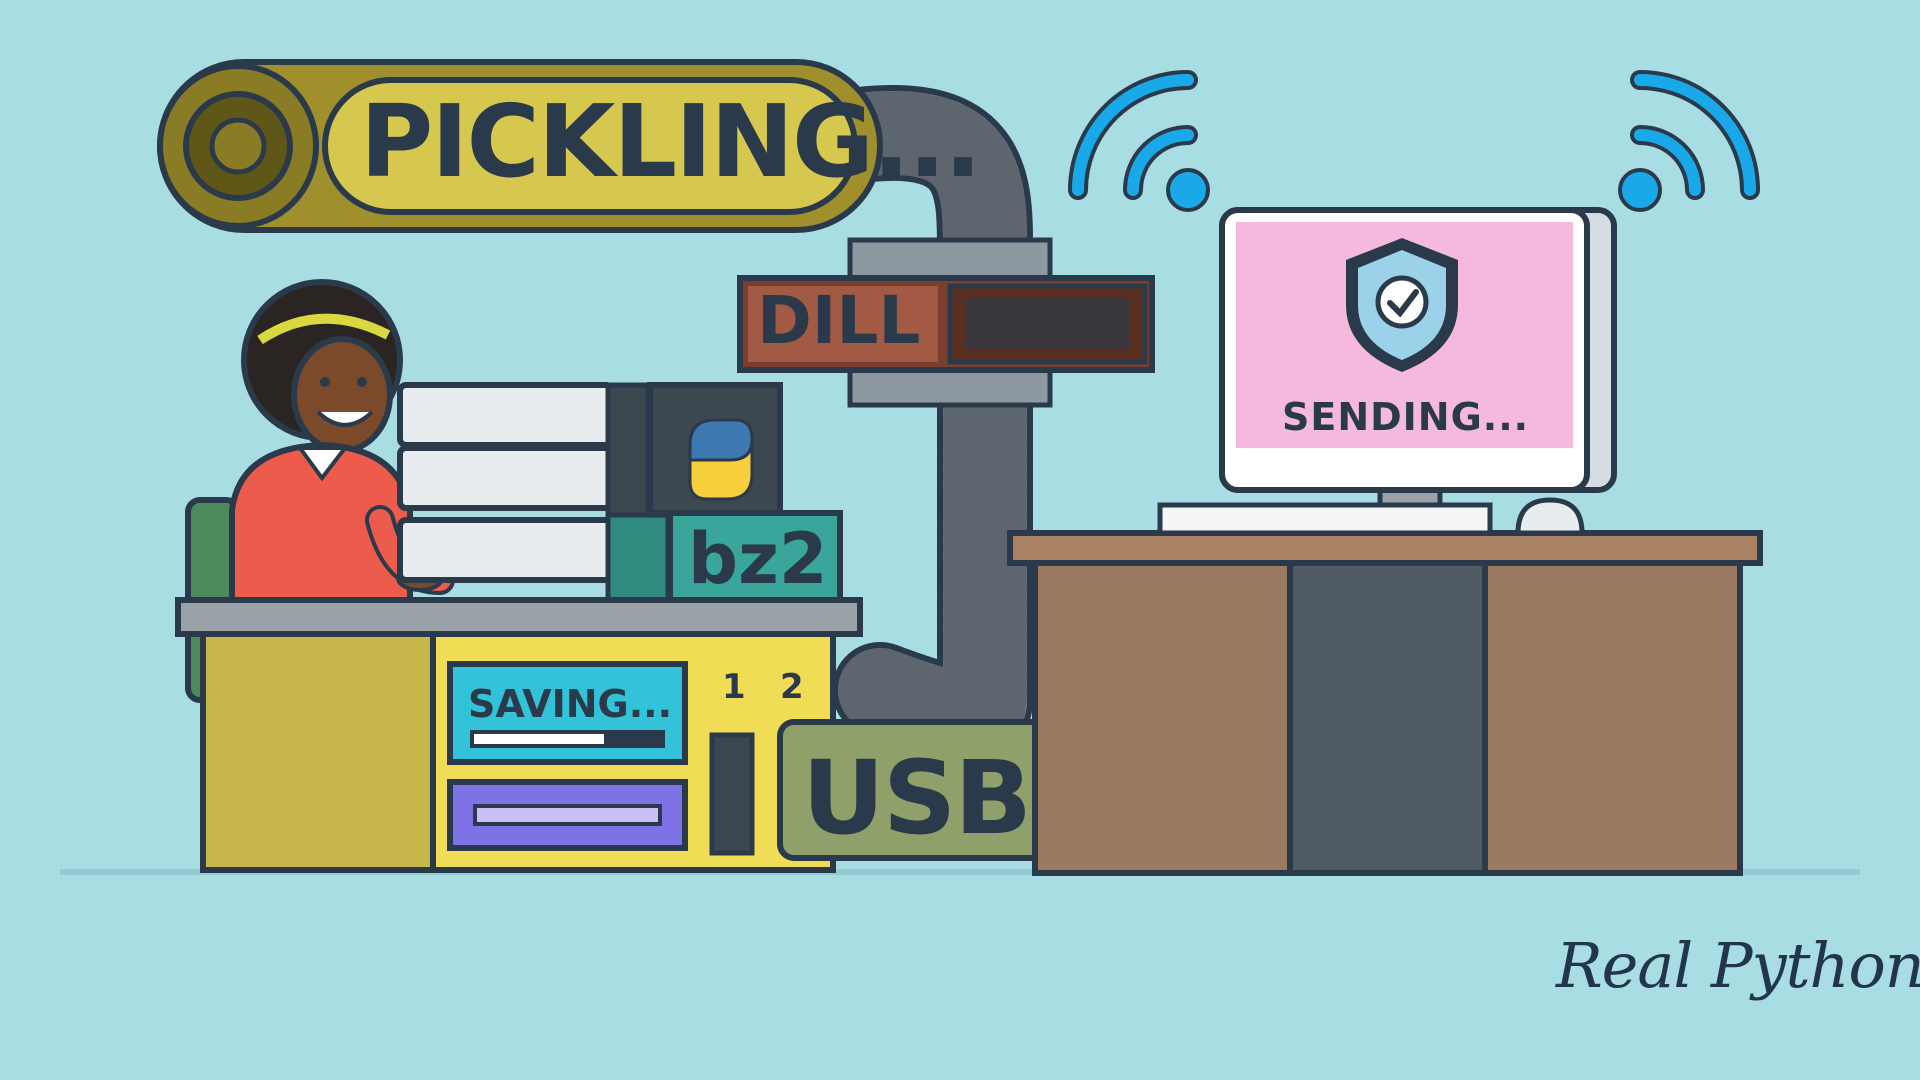  What do you see at coordinates (792, 687) in the screenshot?
I see `slot-two-label: 2` at bounding box center [792, 687].